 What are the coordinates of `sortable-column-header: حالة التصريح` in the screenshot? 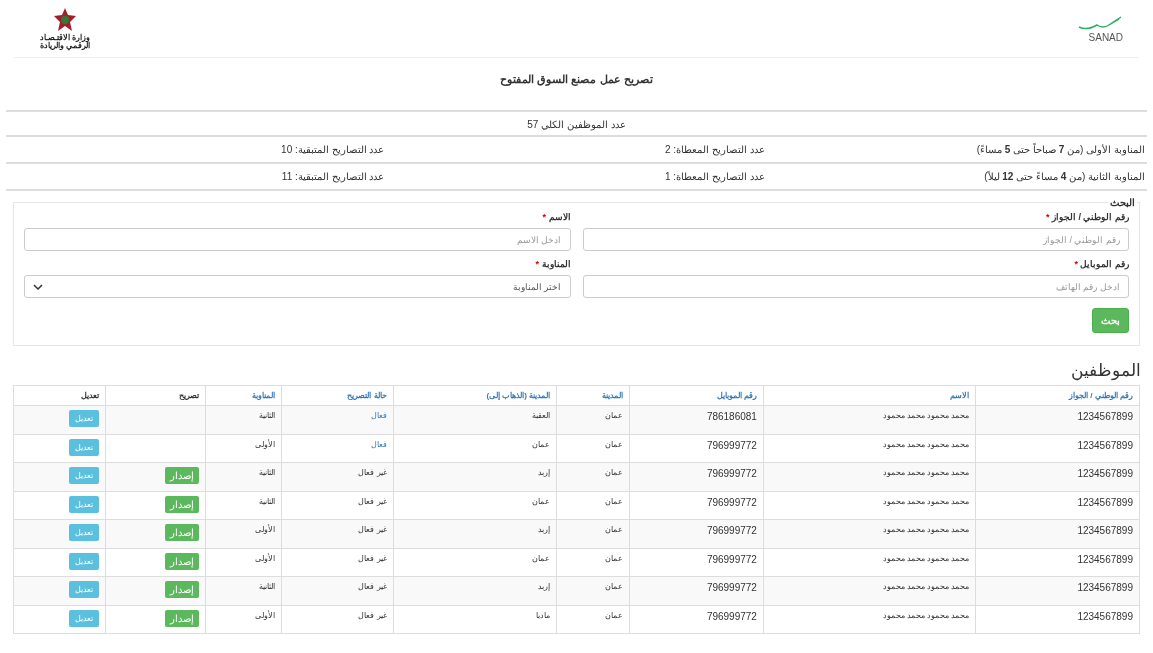 It's located at (337, 395).